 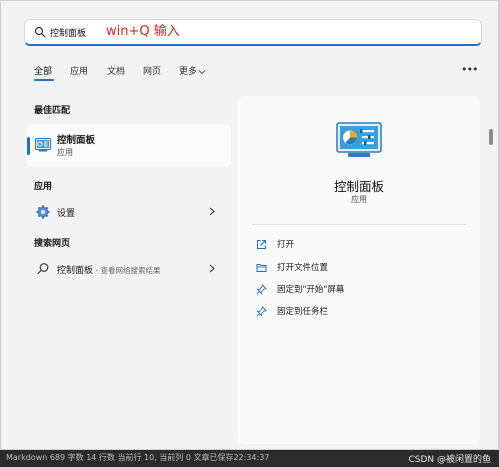 What do you see at coordinates (253, 32) in the screenshot?
I see `search-box` at bounding box center [253, 32].